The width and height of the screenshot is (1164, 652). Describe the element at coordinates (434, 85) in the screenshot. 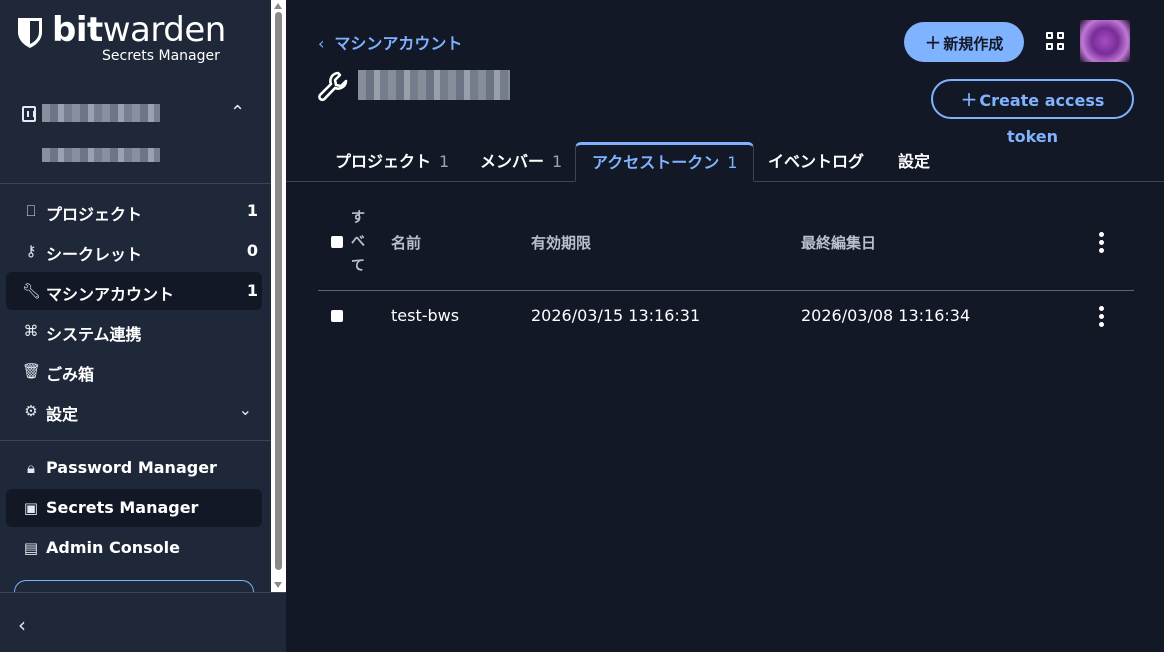

I see `machine-account-name-redacted` at that location.